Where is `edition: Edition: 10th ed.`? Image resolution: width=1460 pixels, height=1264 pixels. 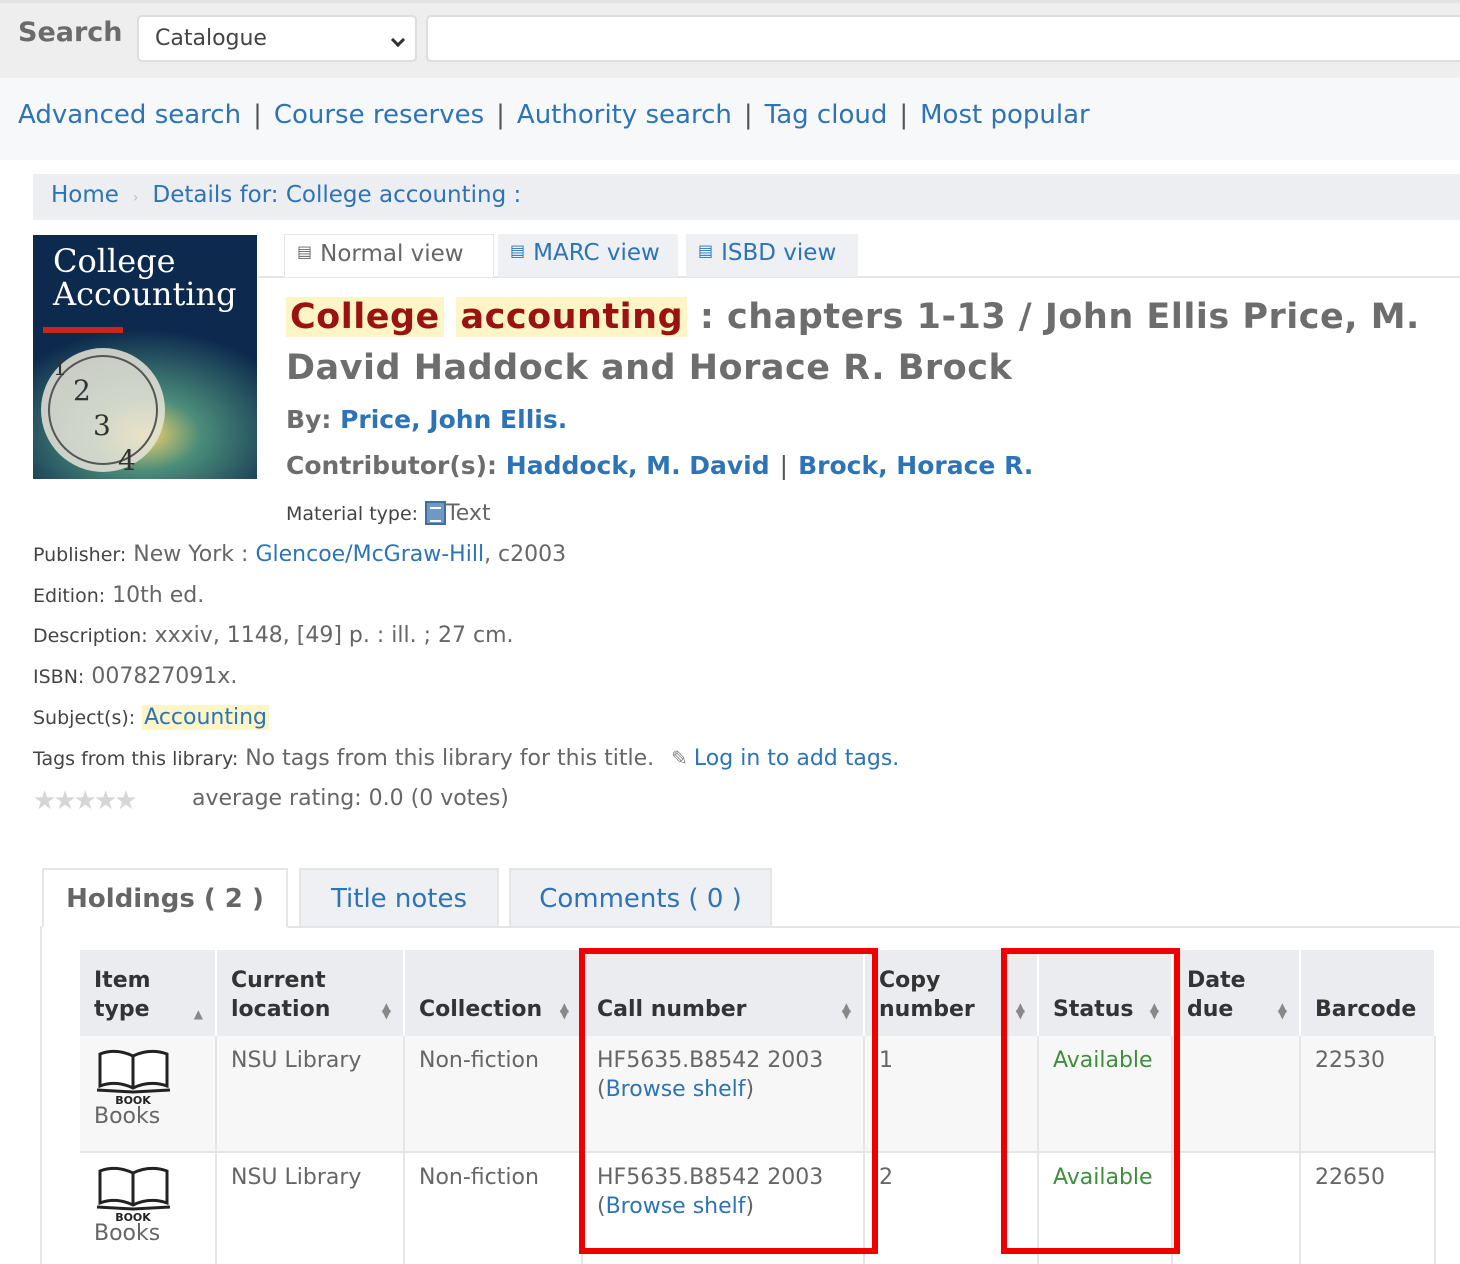
edition: Edition: 10th ed. is located at coordinates (118, 595).